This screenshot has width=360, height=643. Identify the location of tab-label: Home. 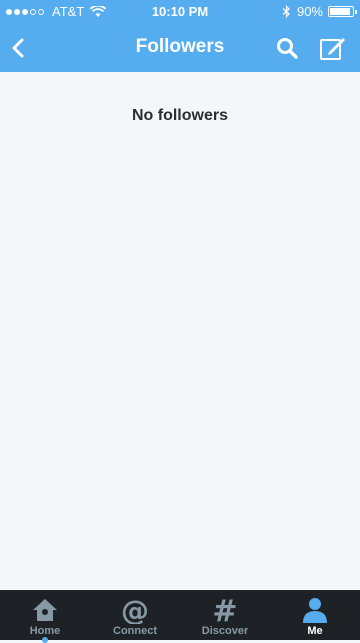
(45, 631).